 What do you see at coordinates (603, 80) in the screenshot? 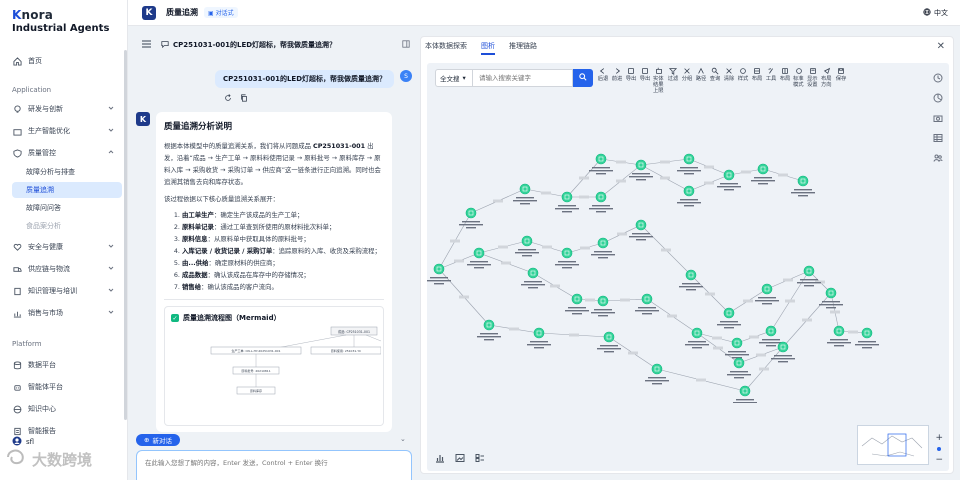
I see `graph-tool-button: 后退` at bounding box center [603, 80].